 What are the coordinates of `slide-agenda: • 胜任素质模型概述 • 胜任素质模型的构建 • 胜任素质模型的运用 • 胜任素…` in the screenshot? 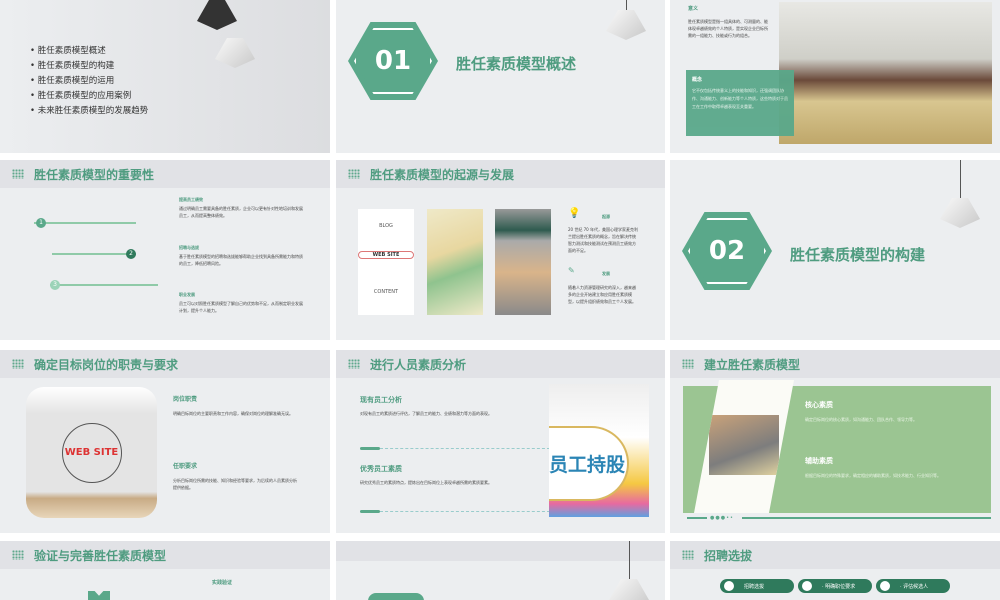 It's located at (165, 76).